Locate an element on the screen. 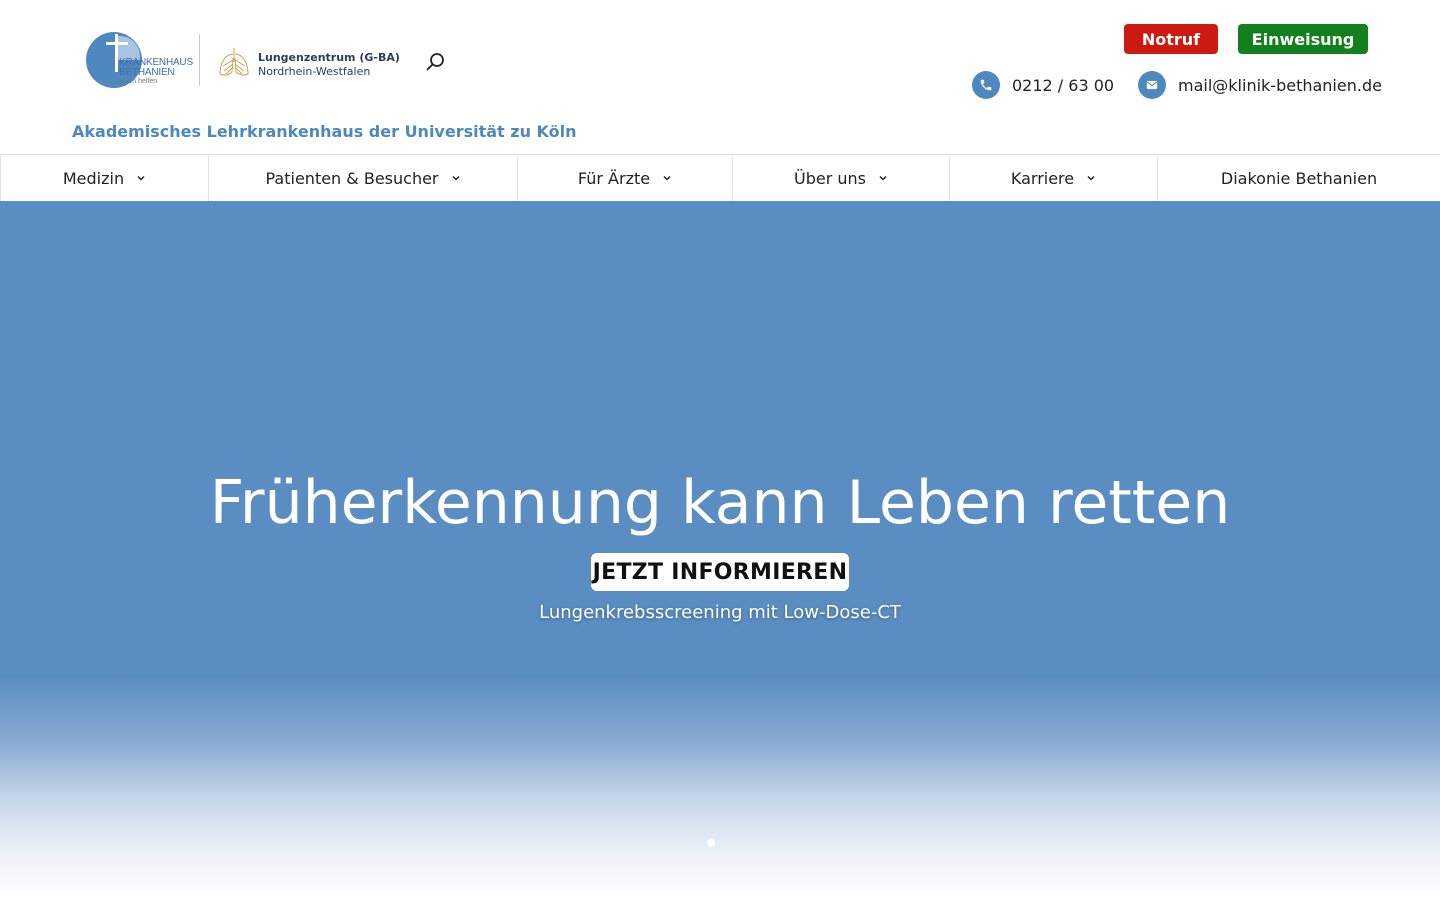 Image resolution: width=1440 pixels, height=900 pixels. search-icon is located at coordinates (435, 62).